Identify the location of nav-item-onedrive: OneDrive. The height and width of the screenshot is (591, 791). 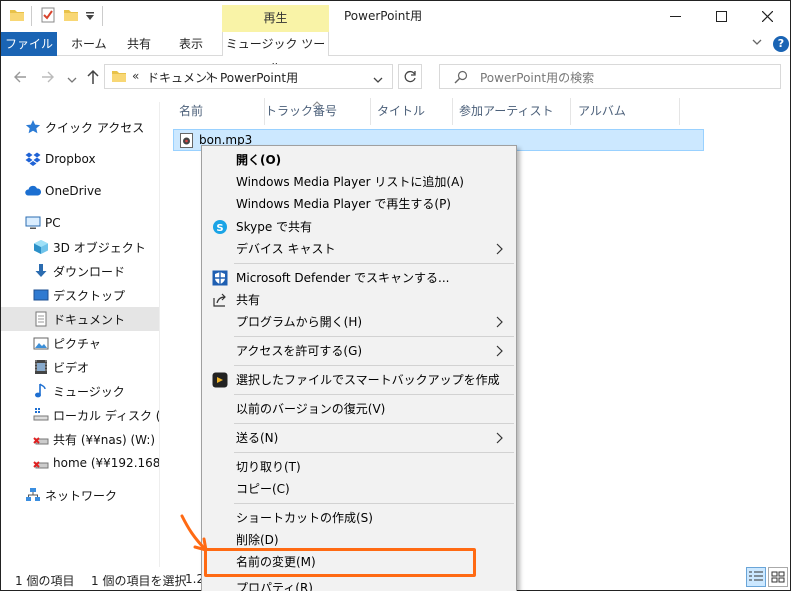
(80, 191).